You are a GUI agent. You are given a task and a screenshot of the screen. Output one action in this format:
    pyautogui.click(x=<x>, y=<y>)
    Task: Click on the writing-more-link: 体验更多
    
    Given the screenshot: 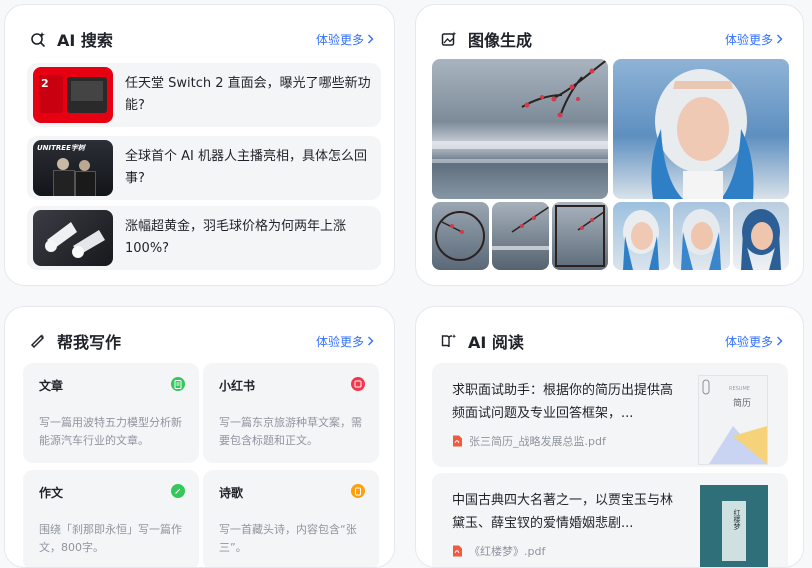 What is the action you would take?
    pyautogui.click(x=345, y=341)
    